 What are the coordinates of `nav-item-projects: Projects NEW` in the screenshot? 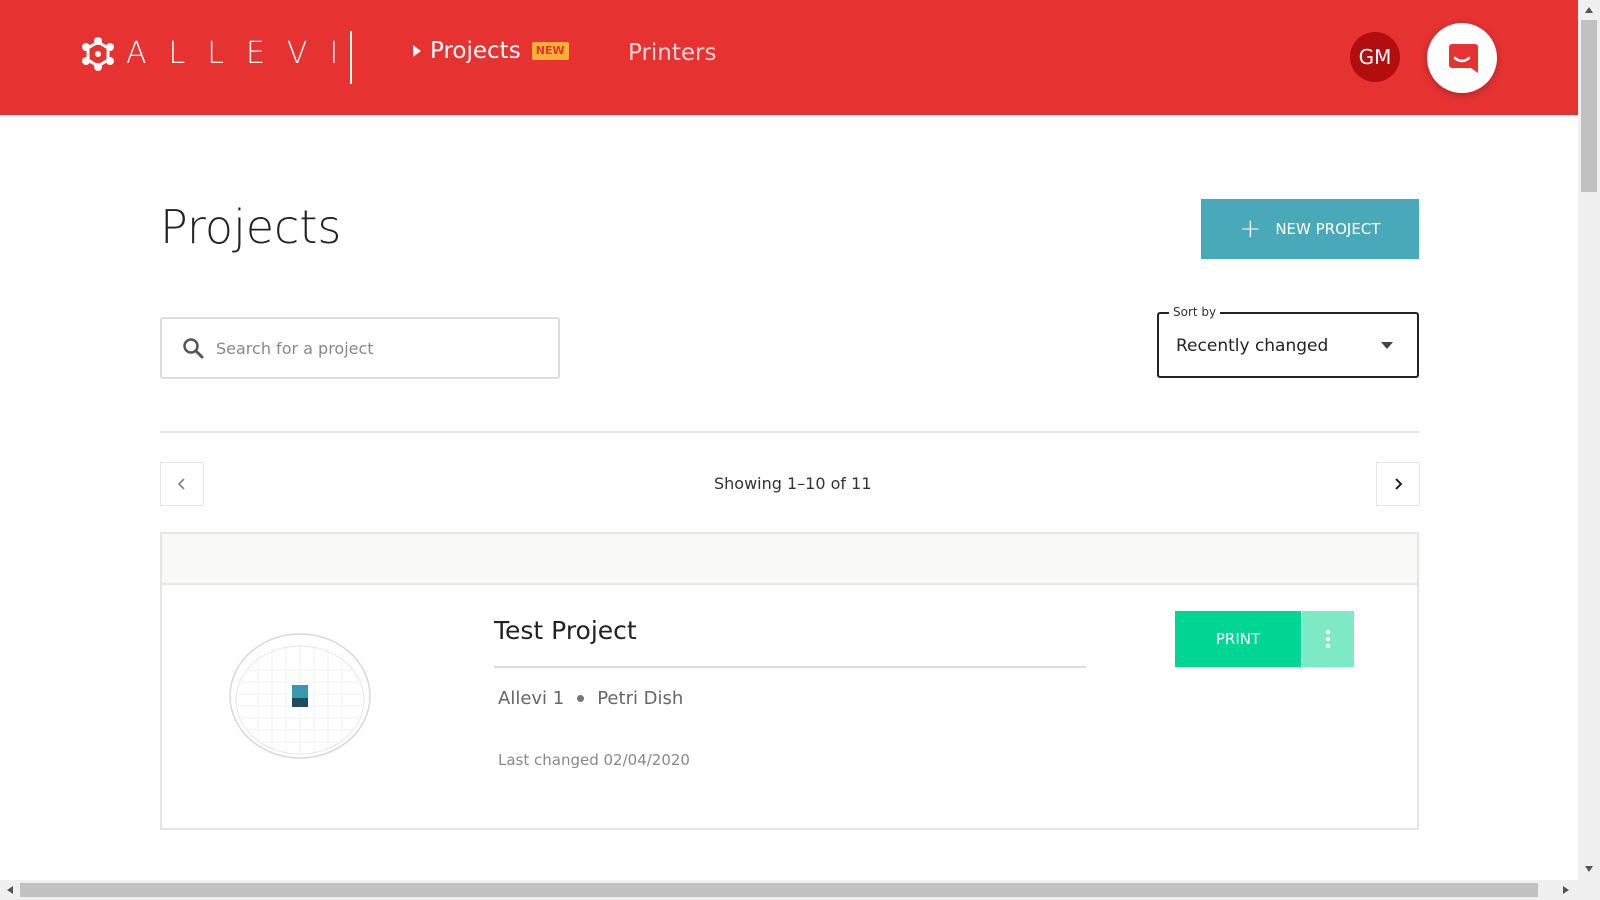 It's located at (491, 51).